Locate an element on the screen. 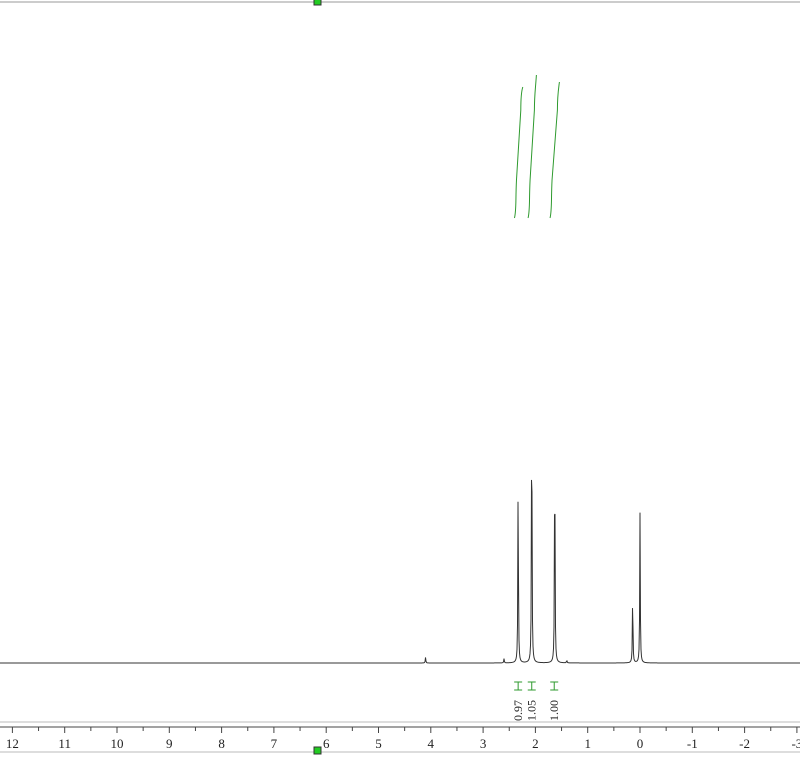  integral-value: 1.05 is located at coordinates (532, 710).